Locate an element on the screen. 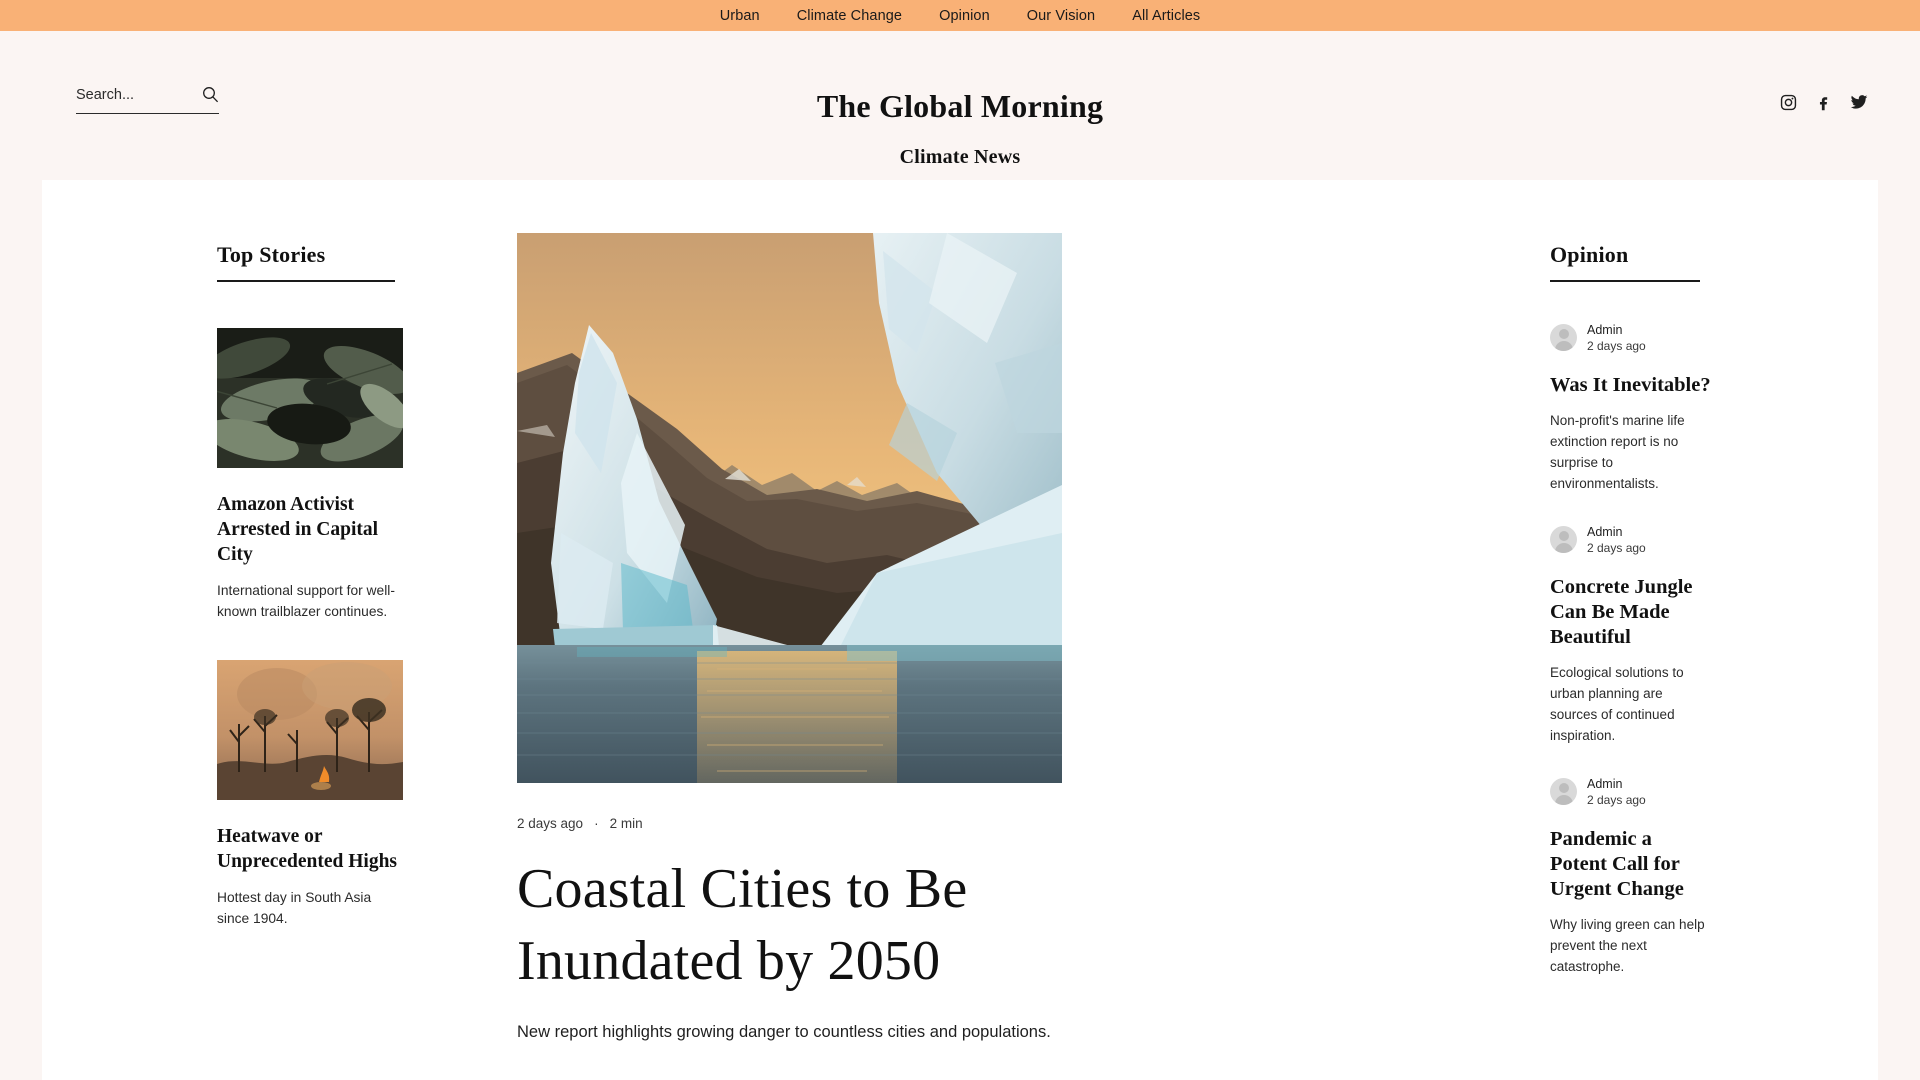 The height and width of the screenshot is (1080, 1920). nav-item-opinion: Opinion is located at coordinates (964, 16).